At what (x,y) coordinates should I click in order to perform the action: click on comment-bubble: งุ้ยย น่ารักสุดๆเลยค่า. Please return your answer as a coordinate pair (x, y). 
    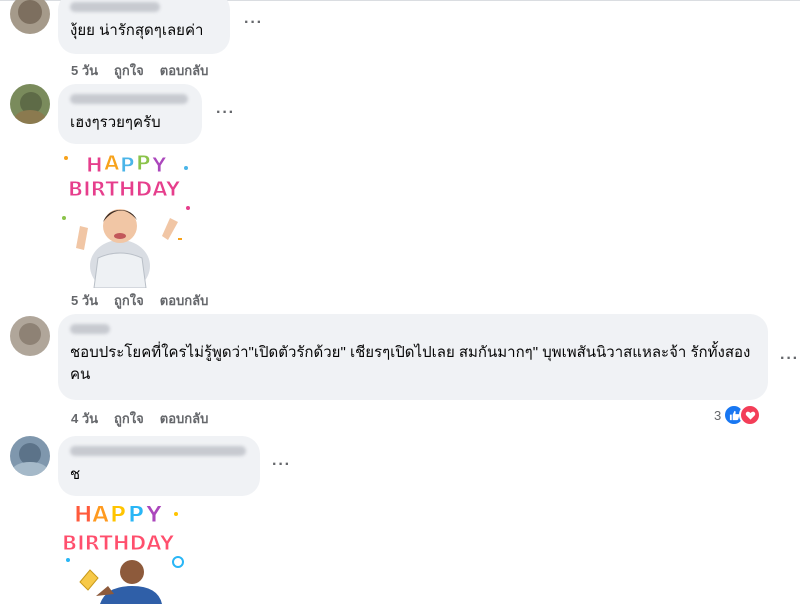
    Looking at the image, I should click on (144, 27).